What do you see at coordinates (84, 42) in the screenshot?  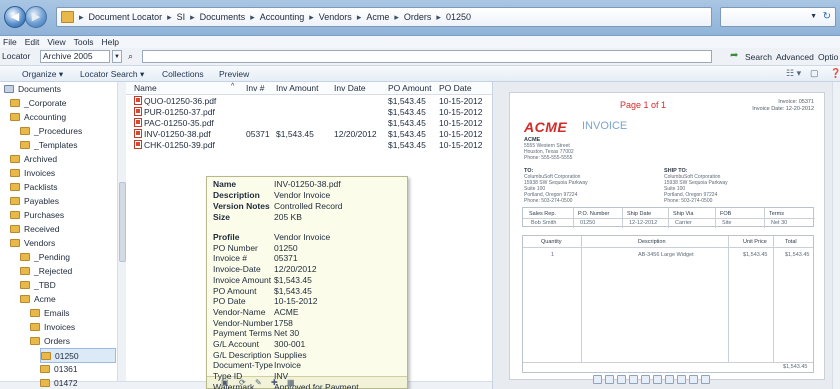 I see `menu-item-tools: Tools` at bounding box center [84, 42].